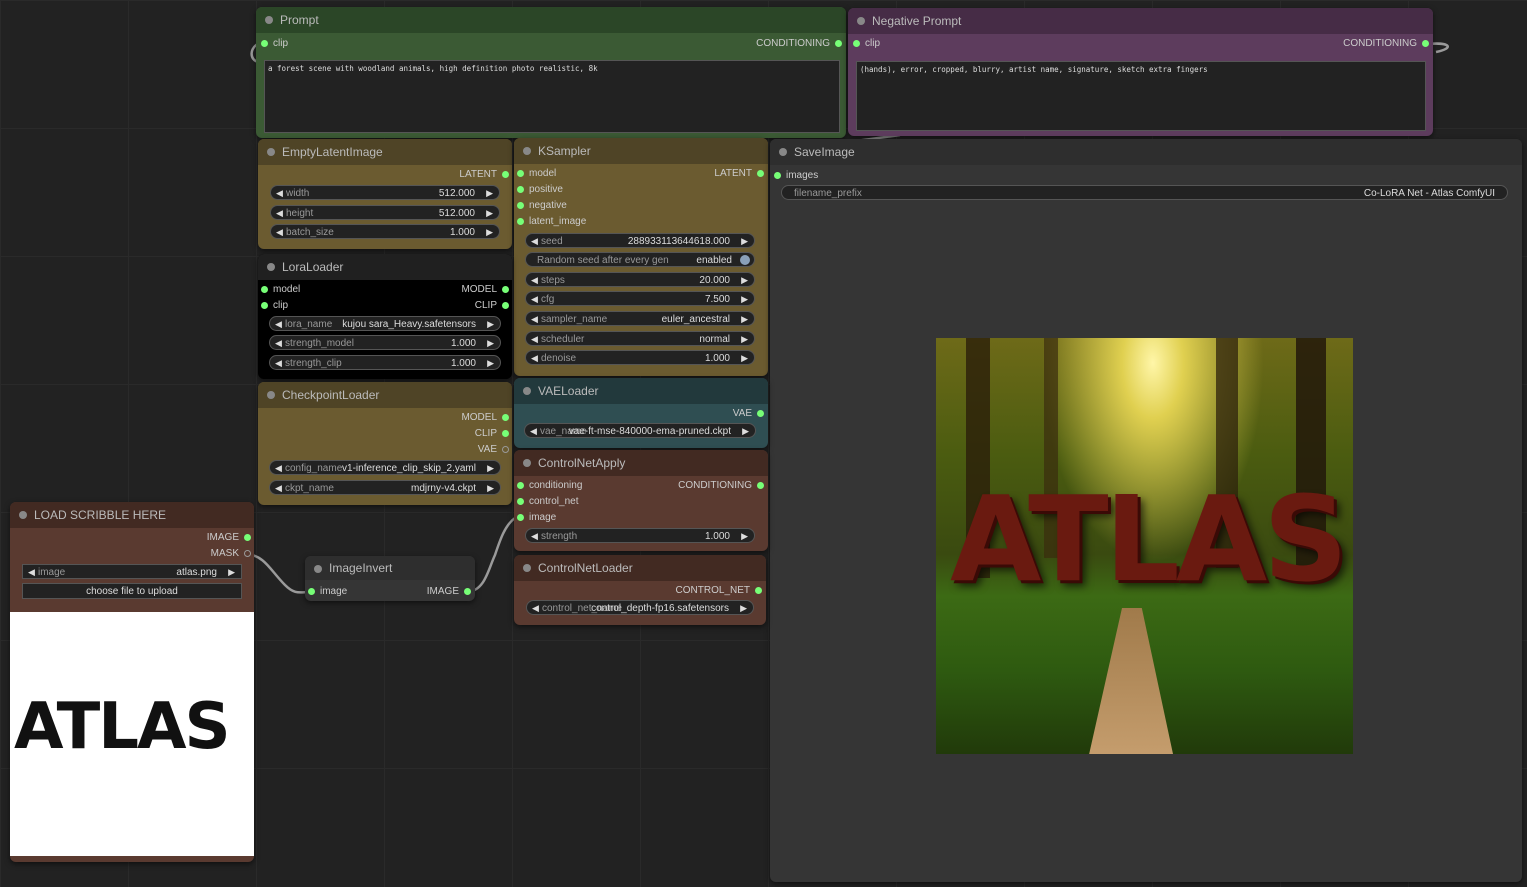 The height and width of the screenshot is (887, 1527). Describe the element at coordinates (132, 571) in the screenshot. I see `image-file-widget: ◀ image atlas.png ▶` at that location.